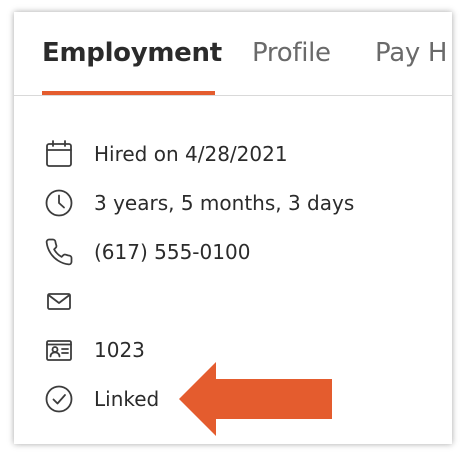  Describe the element at coordinates (59, 252) in the screenshot. I see `phone-icon` at that location.